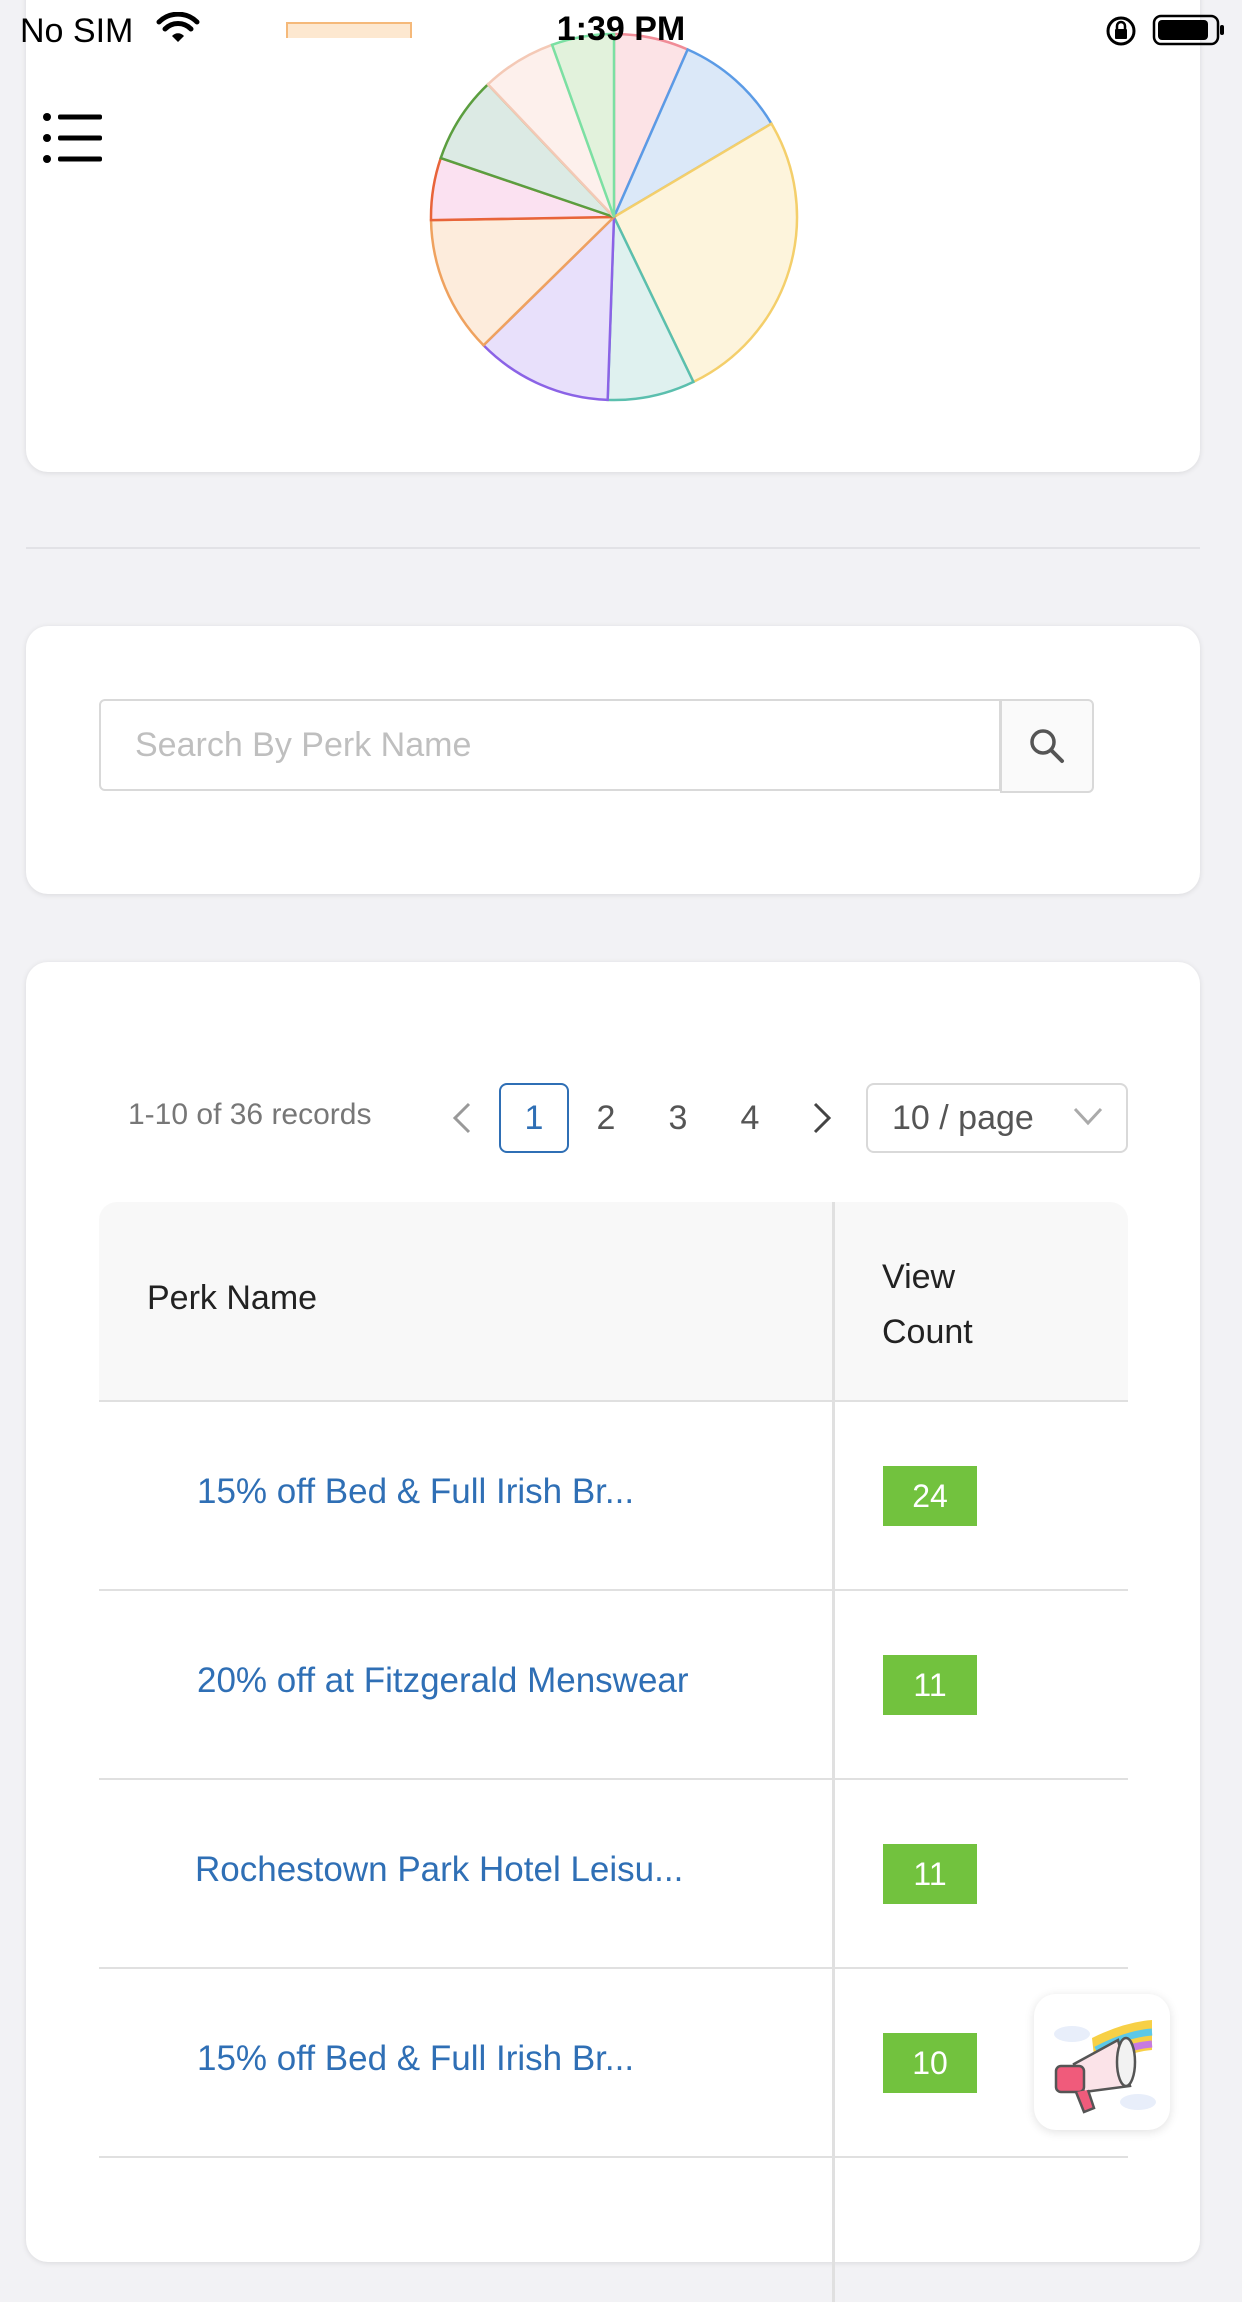  I want to click on search-icon, so click(1047, 746).